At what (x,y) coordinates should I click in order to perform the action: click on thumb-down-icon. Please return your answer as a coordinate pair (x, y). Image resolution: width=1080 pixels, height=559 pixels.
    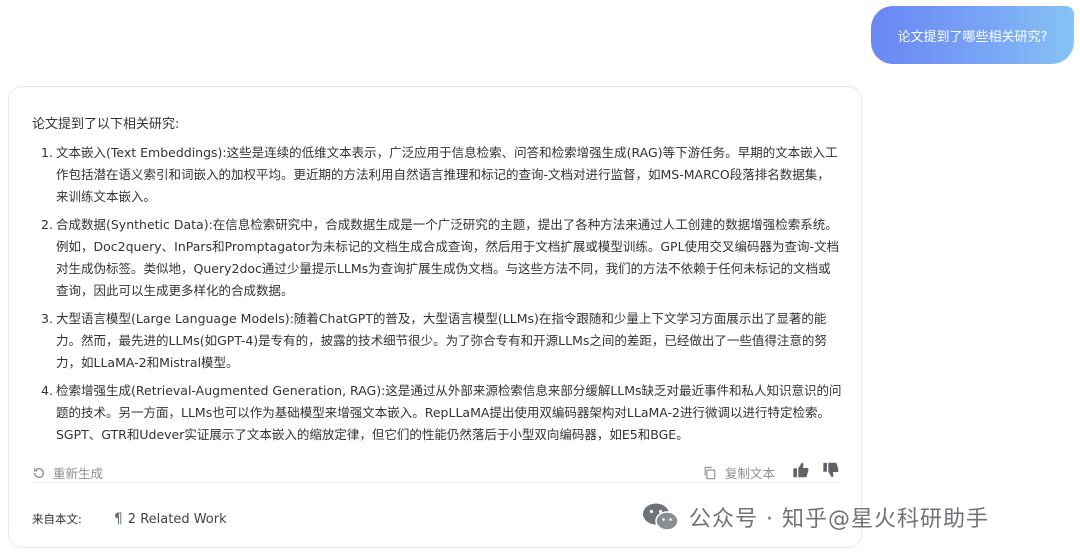
    Looking at the image, I should click on (831, 470).